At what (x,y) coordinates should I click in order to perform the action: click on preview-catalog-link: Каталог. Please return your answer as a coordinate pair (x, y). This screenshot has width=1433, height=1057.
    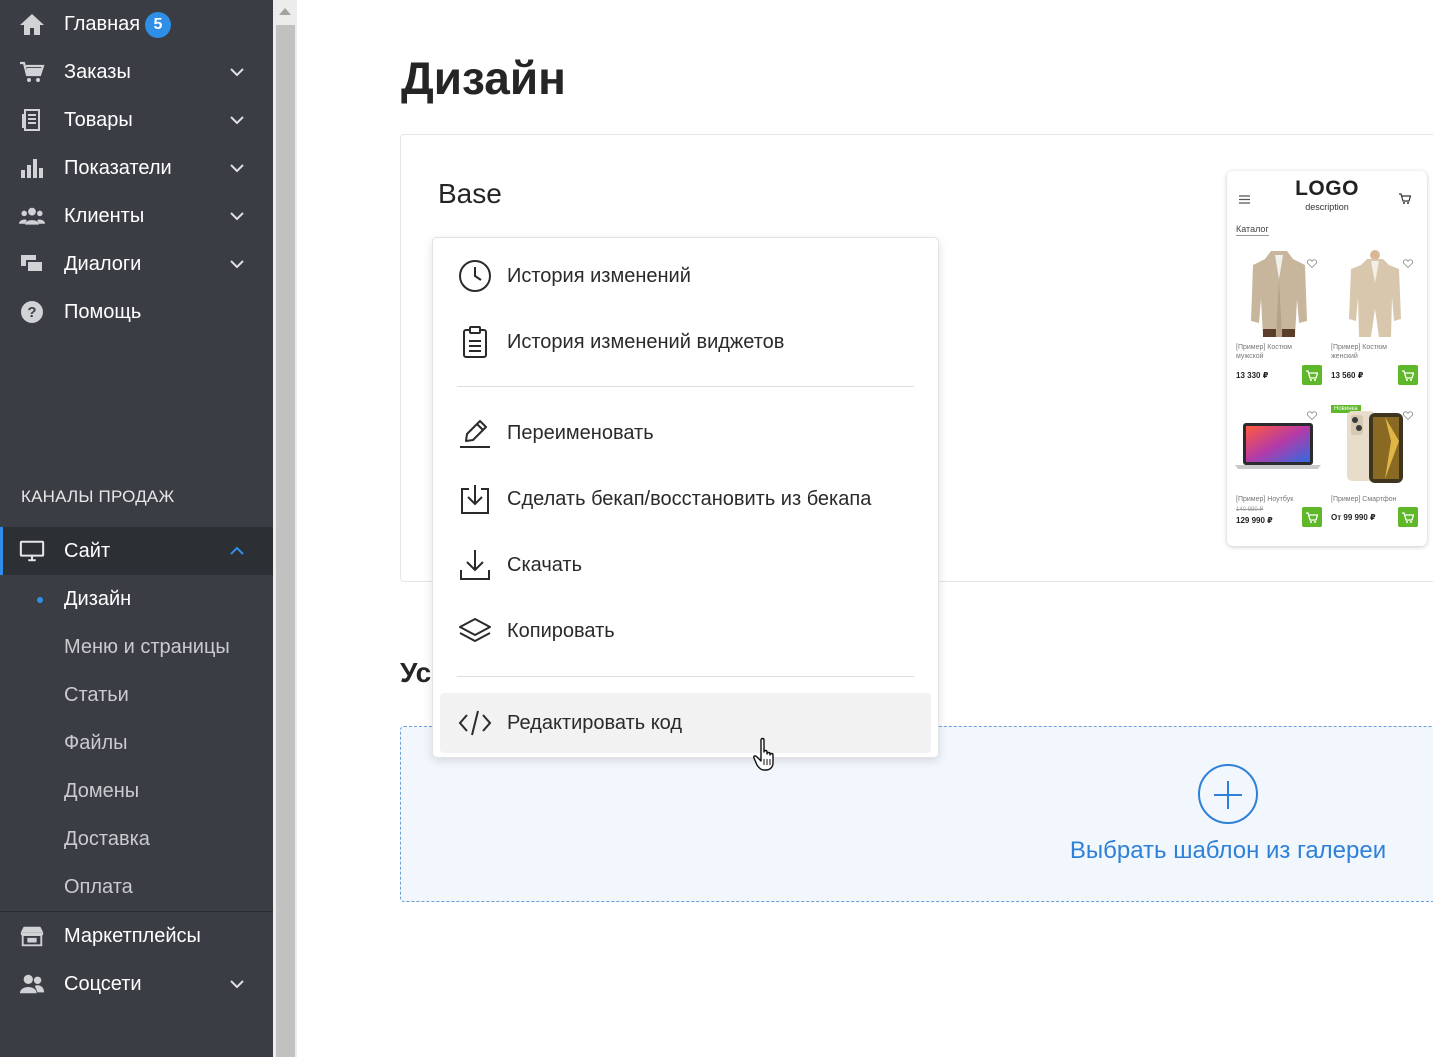
    Looking at the image, I should click on (1252, 230).